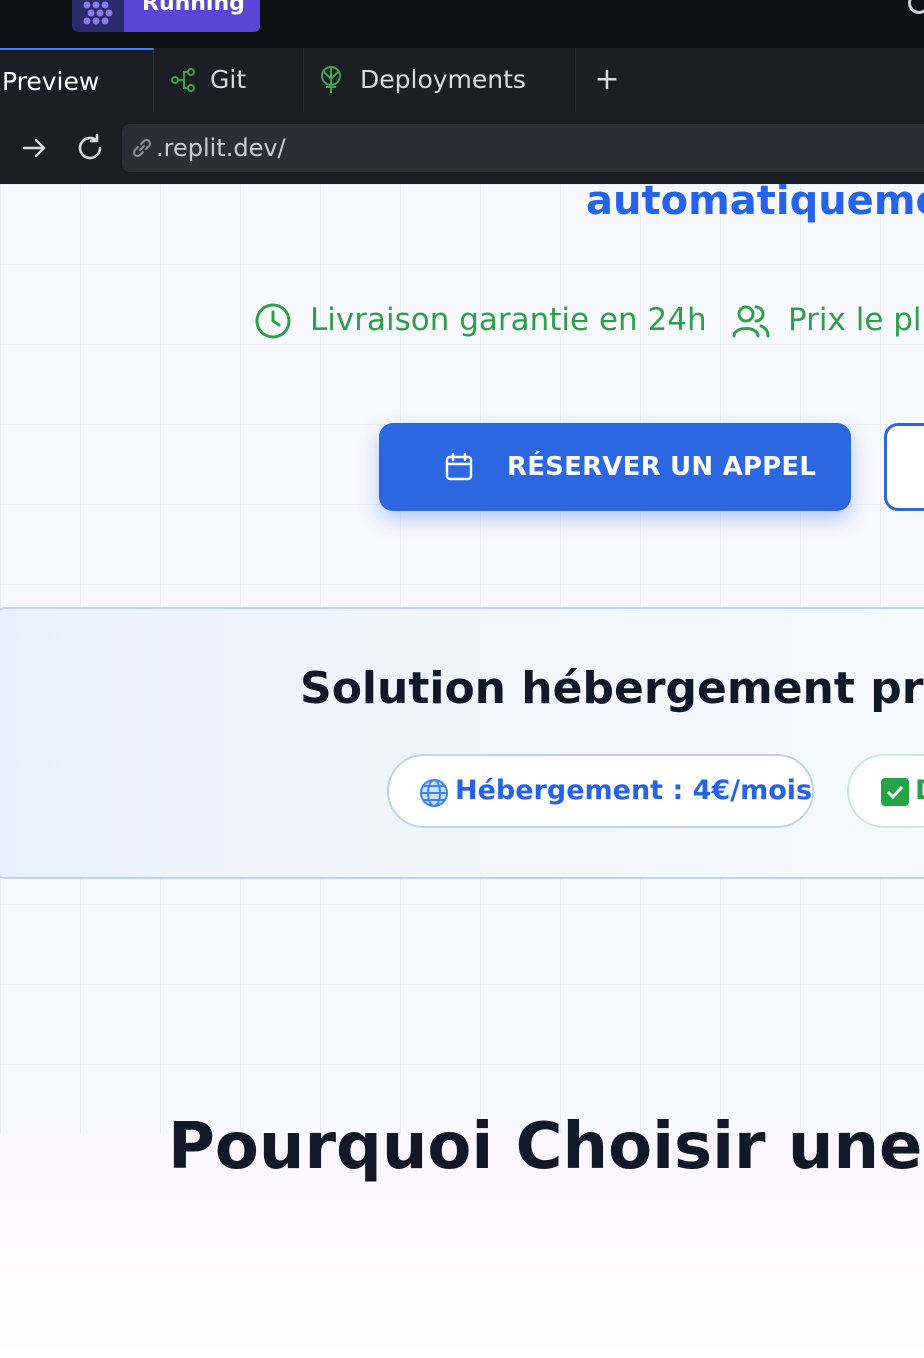 This screenshot has height=1358, width=924. What do you see at coordinates (895, 792) in the screenshot?
I see `check-icon` at bounding box center [895, 792].